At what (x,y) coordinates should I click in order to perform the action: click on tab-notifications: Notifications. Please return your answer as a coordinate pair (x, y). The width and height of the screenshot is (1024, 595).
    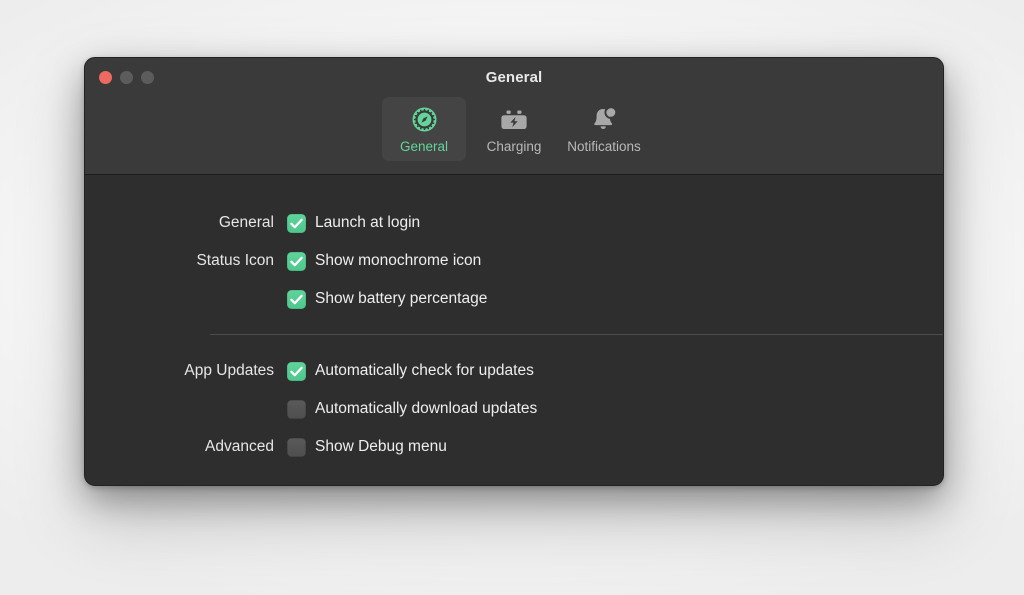
    Looking at the image, I should click on (604, 129).